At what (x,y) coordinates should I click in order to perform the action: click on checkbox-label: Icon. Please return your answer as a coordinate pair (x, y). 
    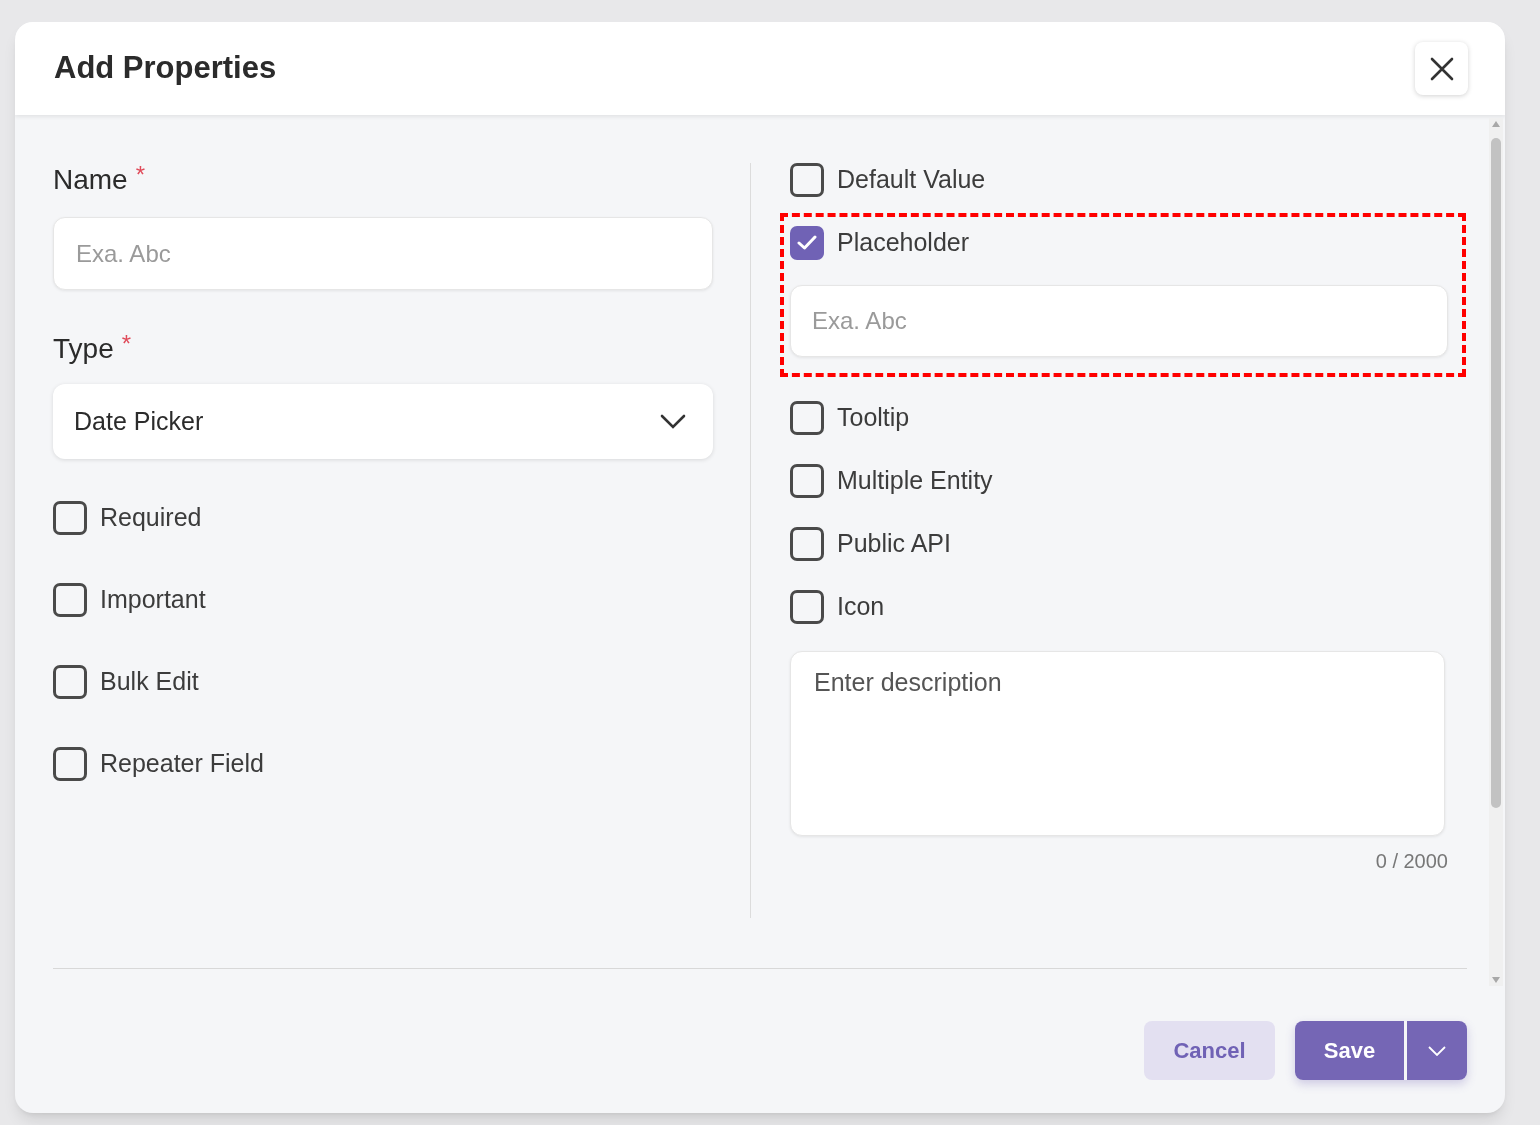
    Looking at the image, I should click on (861, 607).